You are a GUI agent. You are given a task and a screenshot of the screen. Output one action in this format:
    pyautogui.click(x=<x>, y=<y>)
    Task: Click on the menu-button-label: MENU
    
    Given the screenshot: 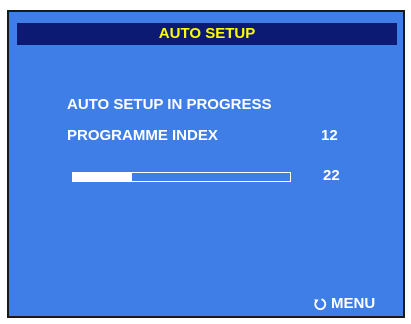 What is the action you would take?
    pyautogui.click(x=353, y=303)
    